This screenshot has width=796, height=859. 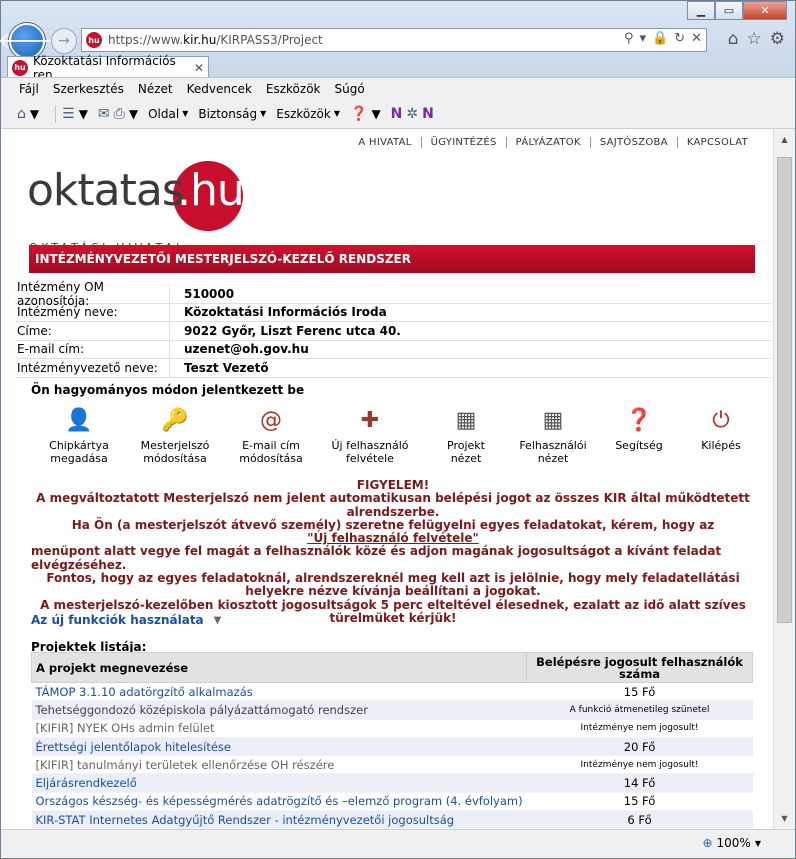 I want to click on email-change-button: @ E-mail cím módosítása, so click(x=271, y=434).